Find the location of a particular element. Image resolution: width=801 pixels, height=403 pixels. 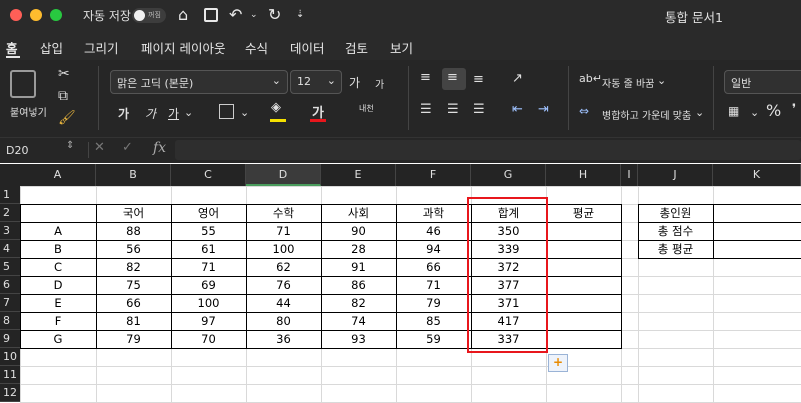

fill-color-icon: ◈ is located at coordinates (276, 107).